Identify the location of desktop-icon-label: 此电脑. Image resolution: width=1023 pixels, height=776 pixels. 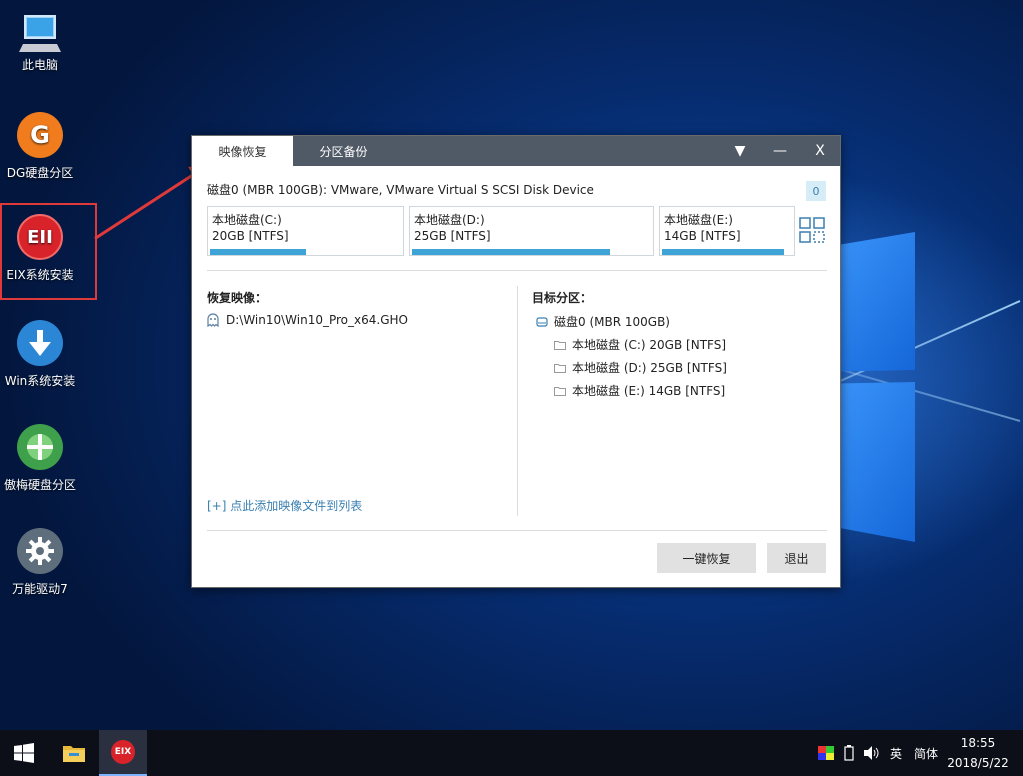
(39, 65).